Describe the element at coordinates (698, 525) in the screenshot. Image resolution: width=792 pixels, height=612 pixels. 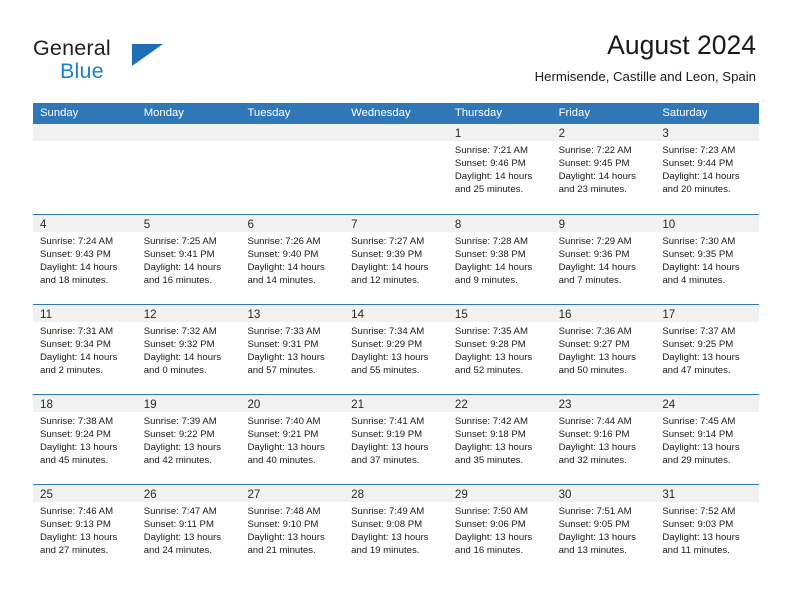
I see `day-info-line: Sunset: 9:03 PM` at that location.